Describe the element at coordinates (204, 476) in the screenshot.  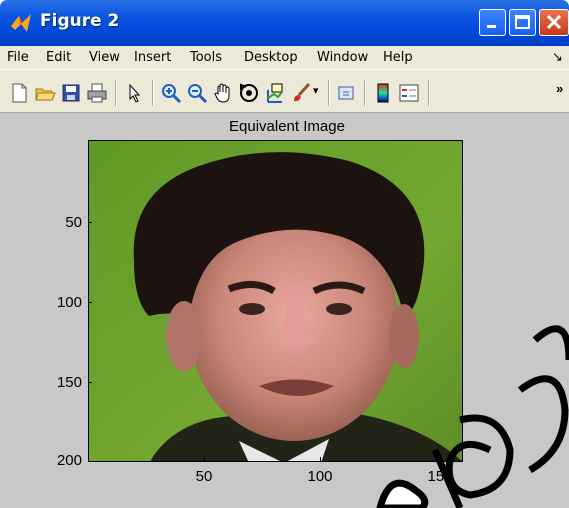
I see `x-tick-label: 50` at that location.